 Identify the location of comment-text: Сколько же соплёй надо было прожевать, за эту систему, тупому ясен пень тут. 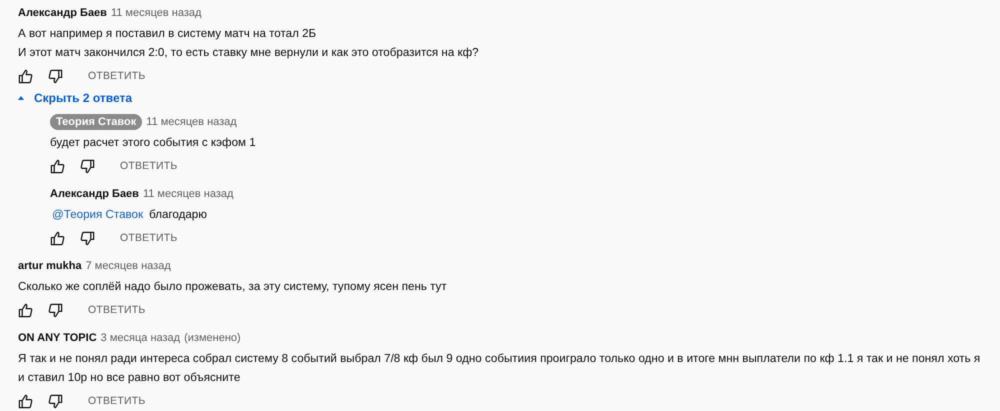
(232, 286).